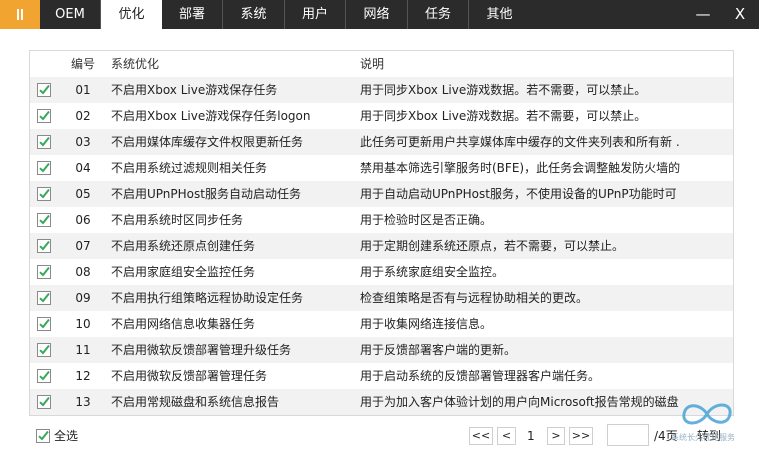 Image resolution: width=759 pixels, height=475 pixels. Describe the element at coordinates (520, 194) in the screenshot. I see `row-description: 用于自动启动UPnPHost服务，不使用设备的UPnP功能时可 ..` at that location.